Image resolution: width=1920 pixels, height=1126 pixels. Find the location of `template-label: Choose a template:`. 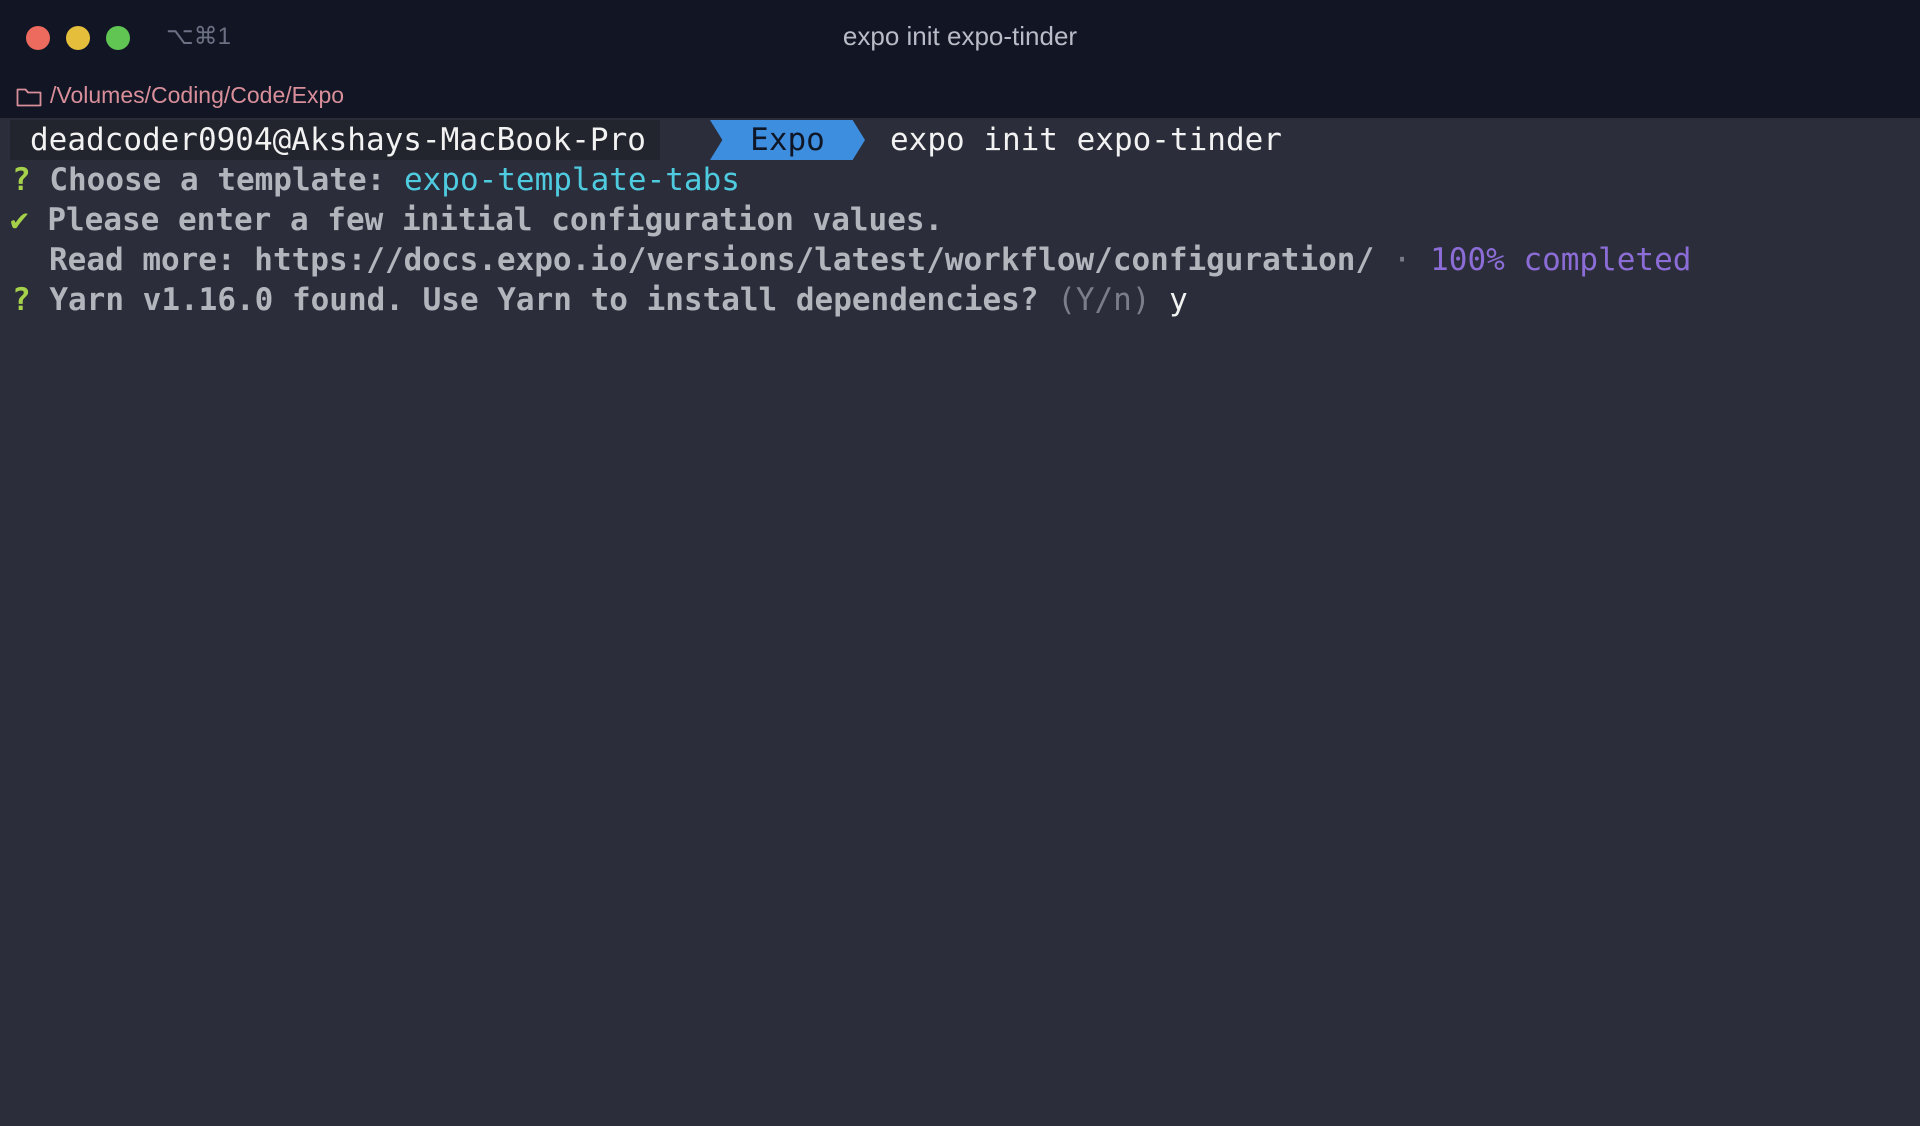

template-label: Choose a template: is located at coordinates (226, 180).